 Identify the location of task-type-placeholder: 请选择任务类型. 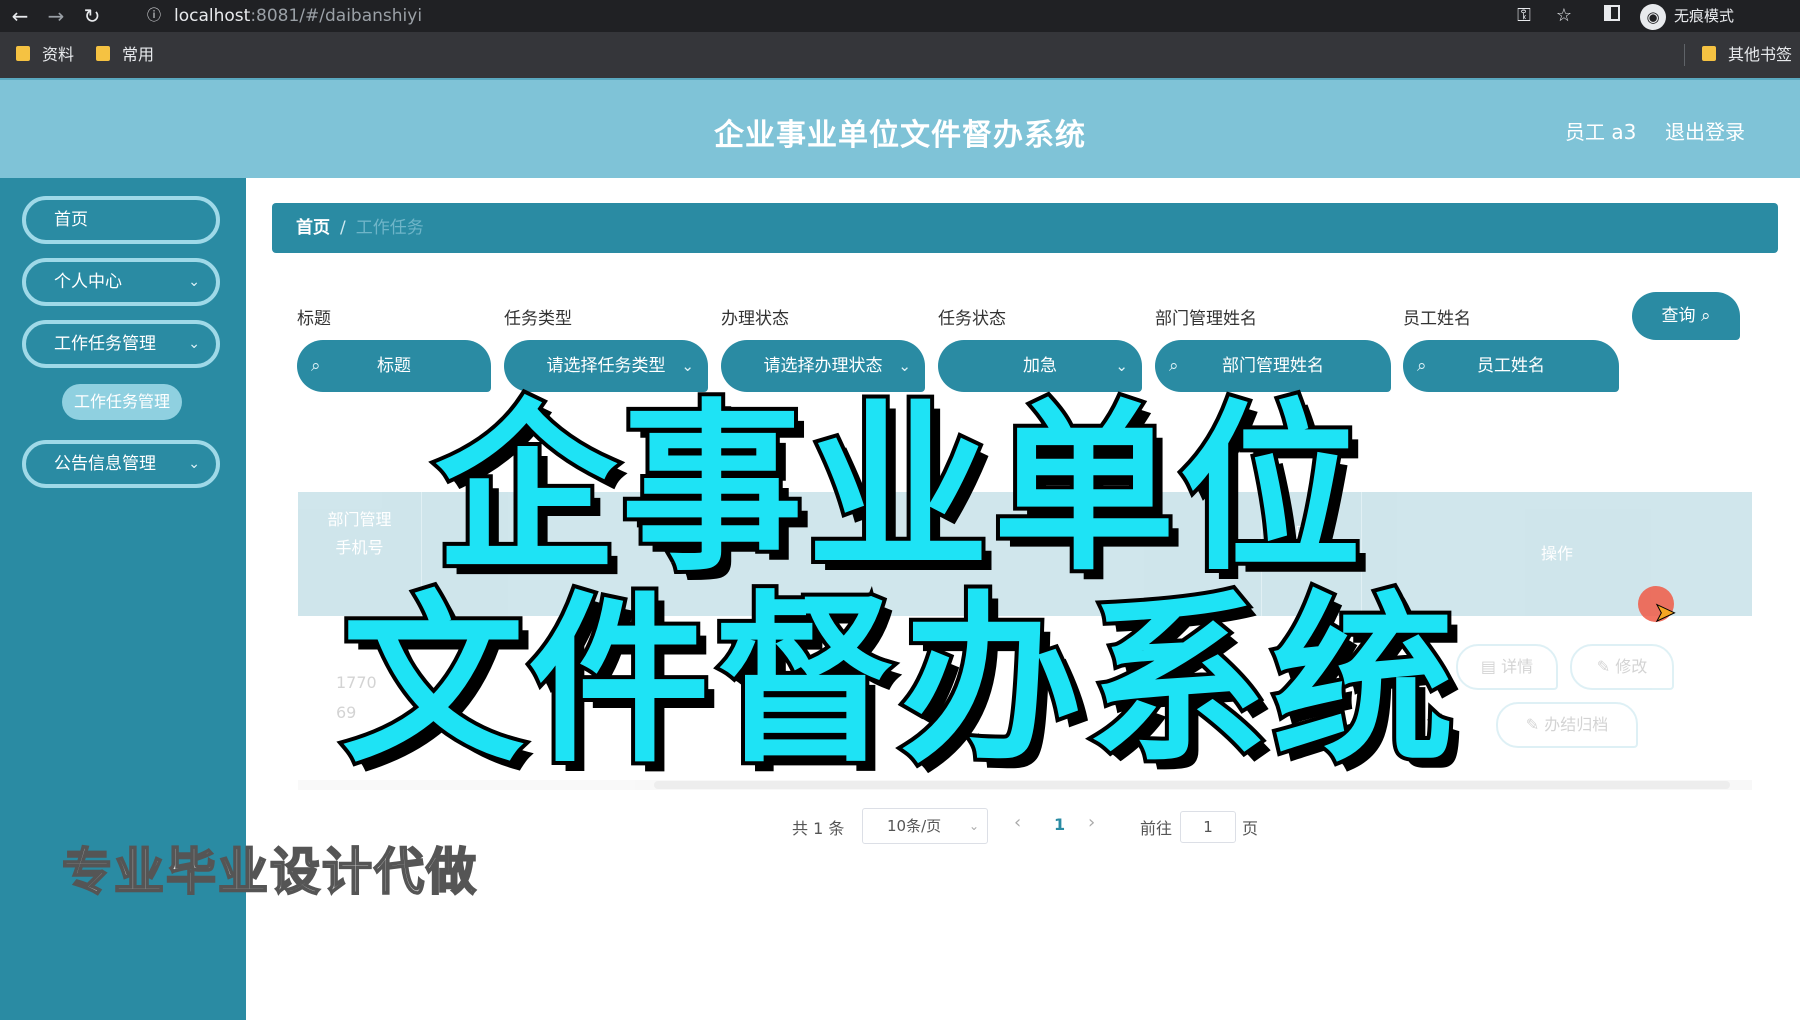
(606, 366).